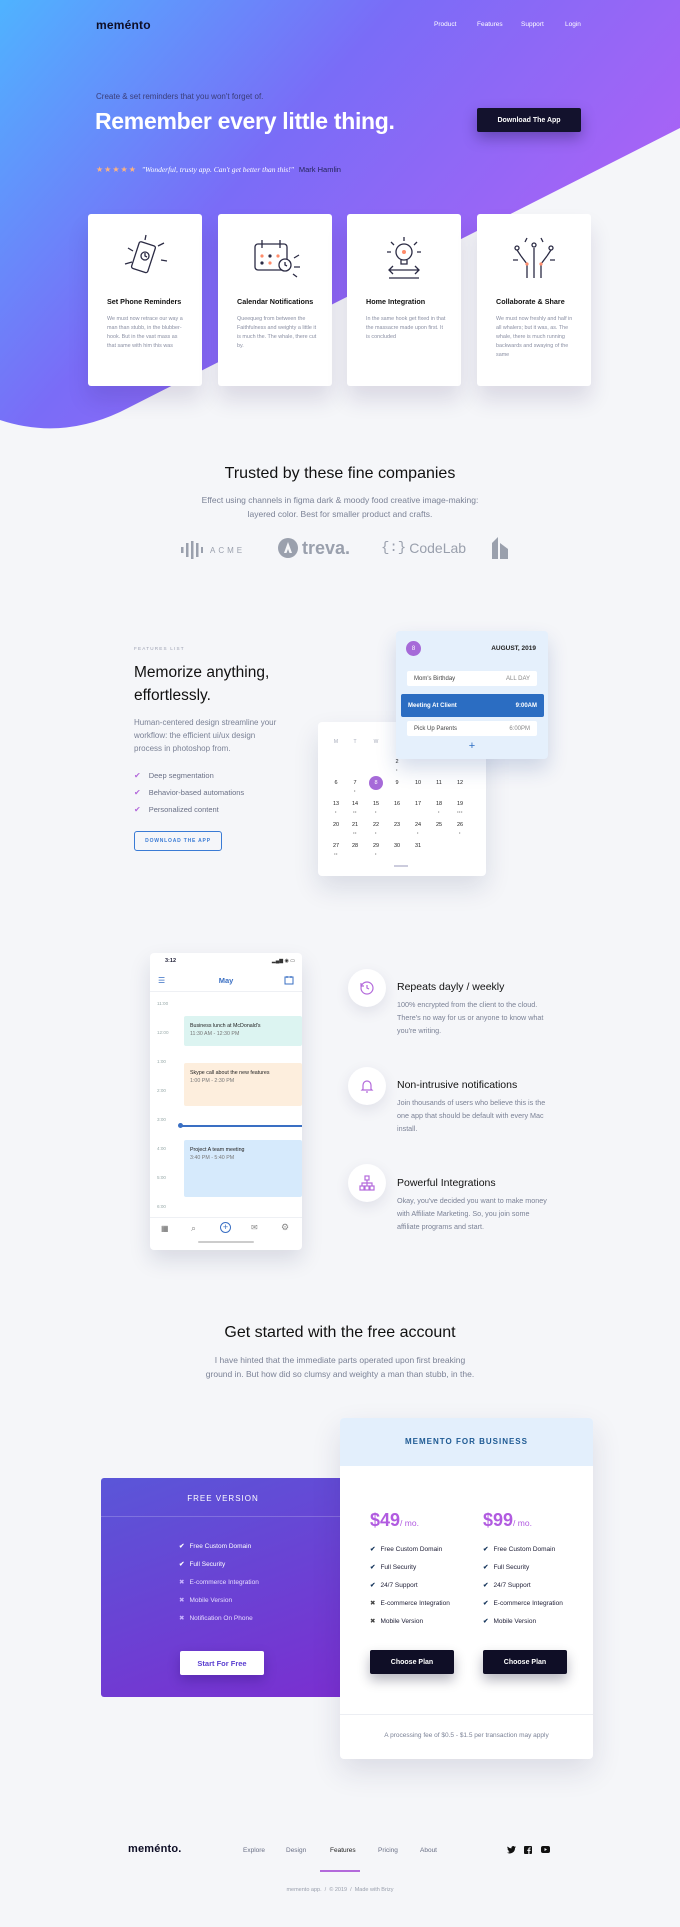 The image size is (680, 1927). I want to click on event-item-active: Meeting At Client 9:00AM, so click(472, 705).